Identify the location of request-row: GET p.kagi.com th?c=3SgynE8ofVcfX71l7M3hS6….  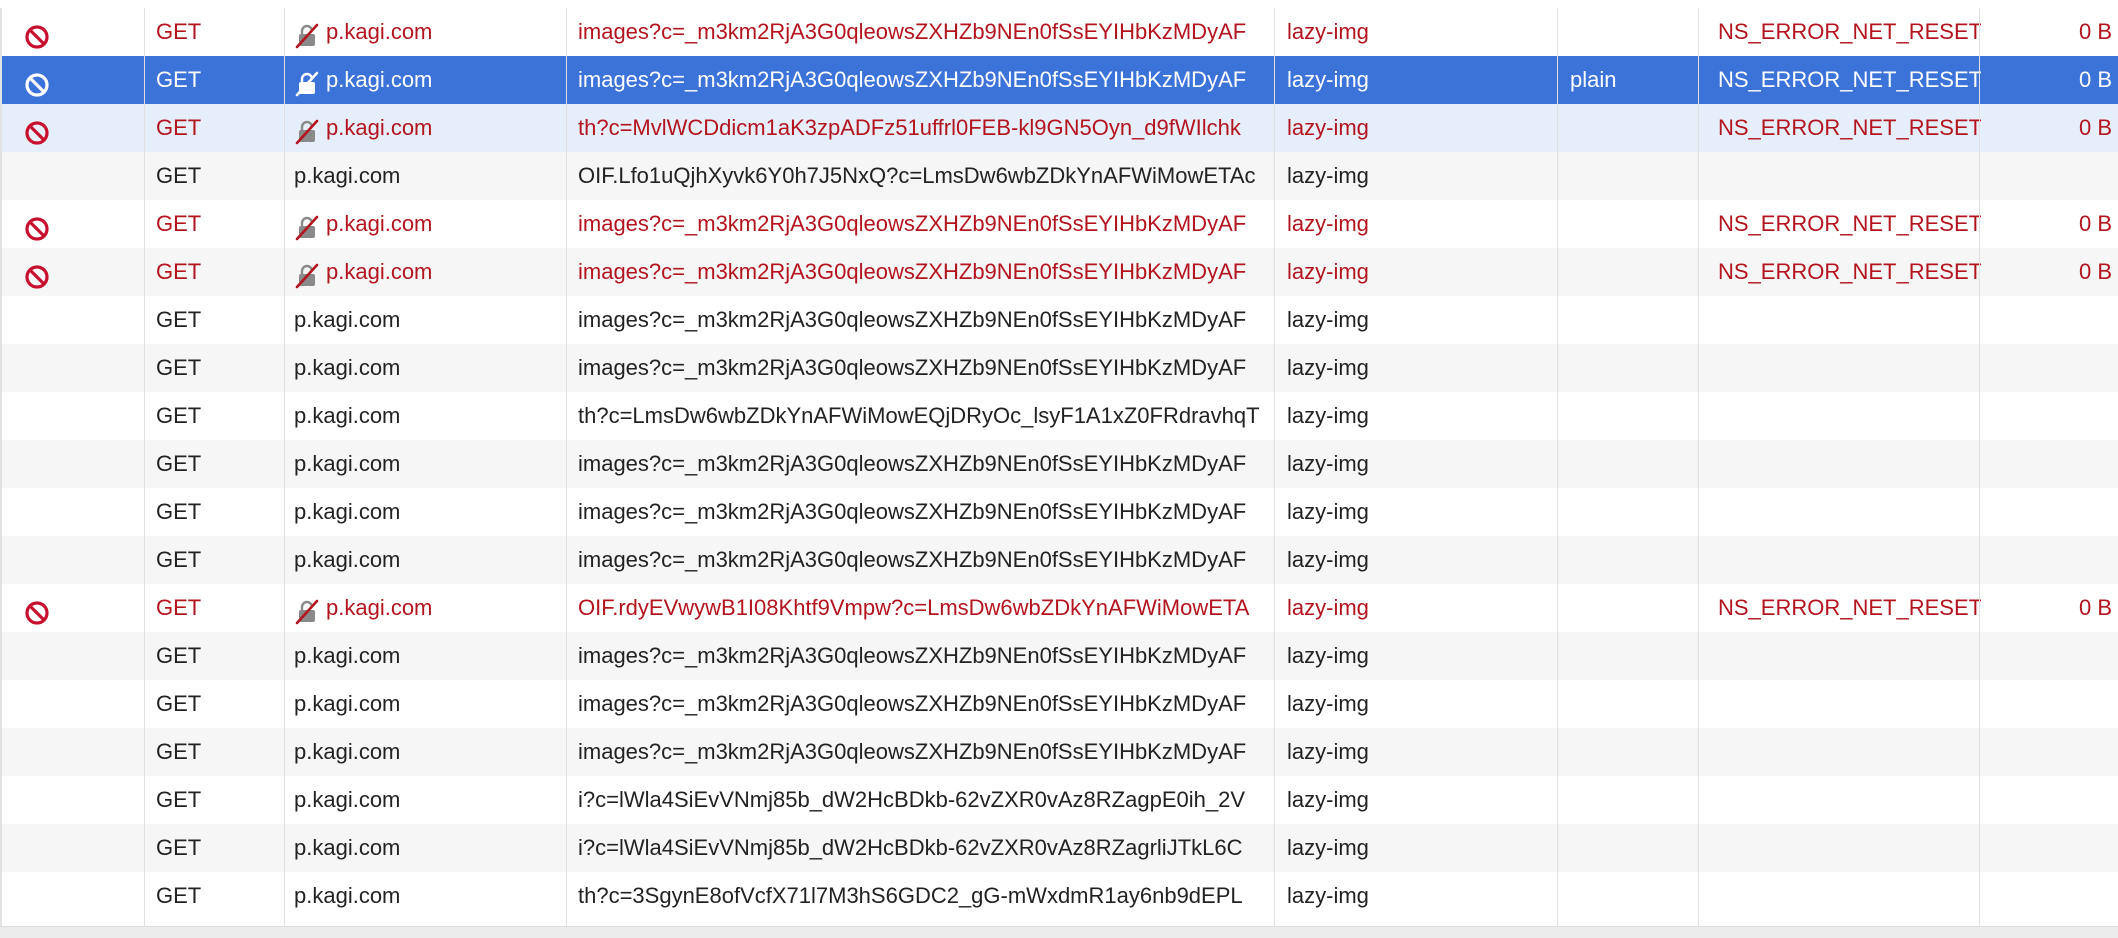
(1060, 896).